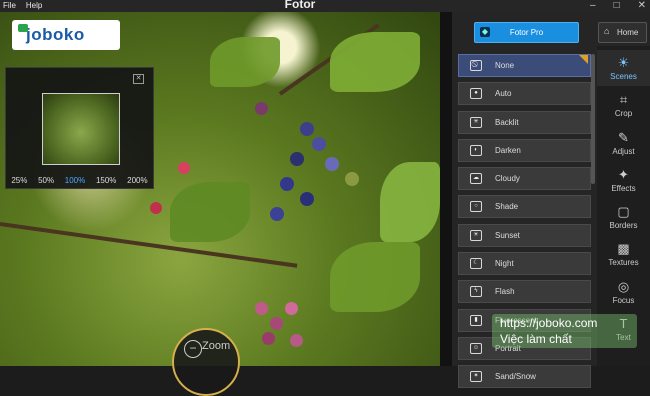 This screenshot has height=396, width=650. I want to click on shade-icon: ○, so click(476, 207).